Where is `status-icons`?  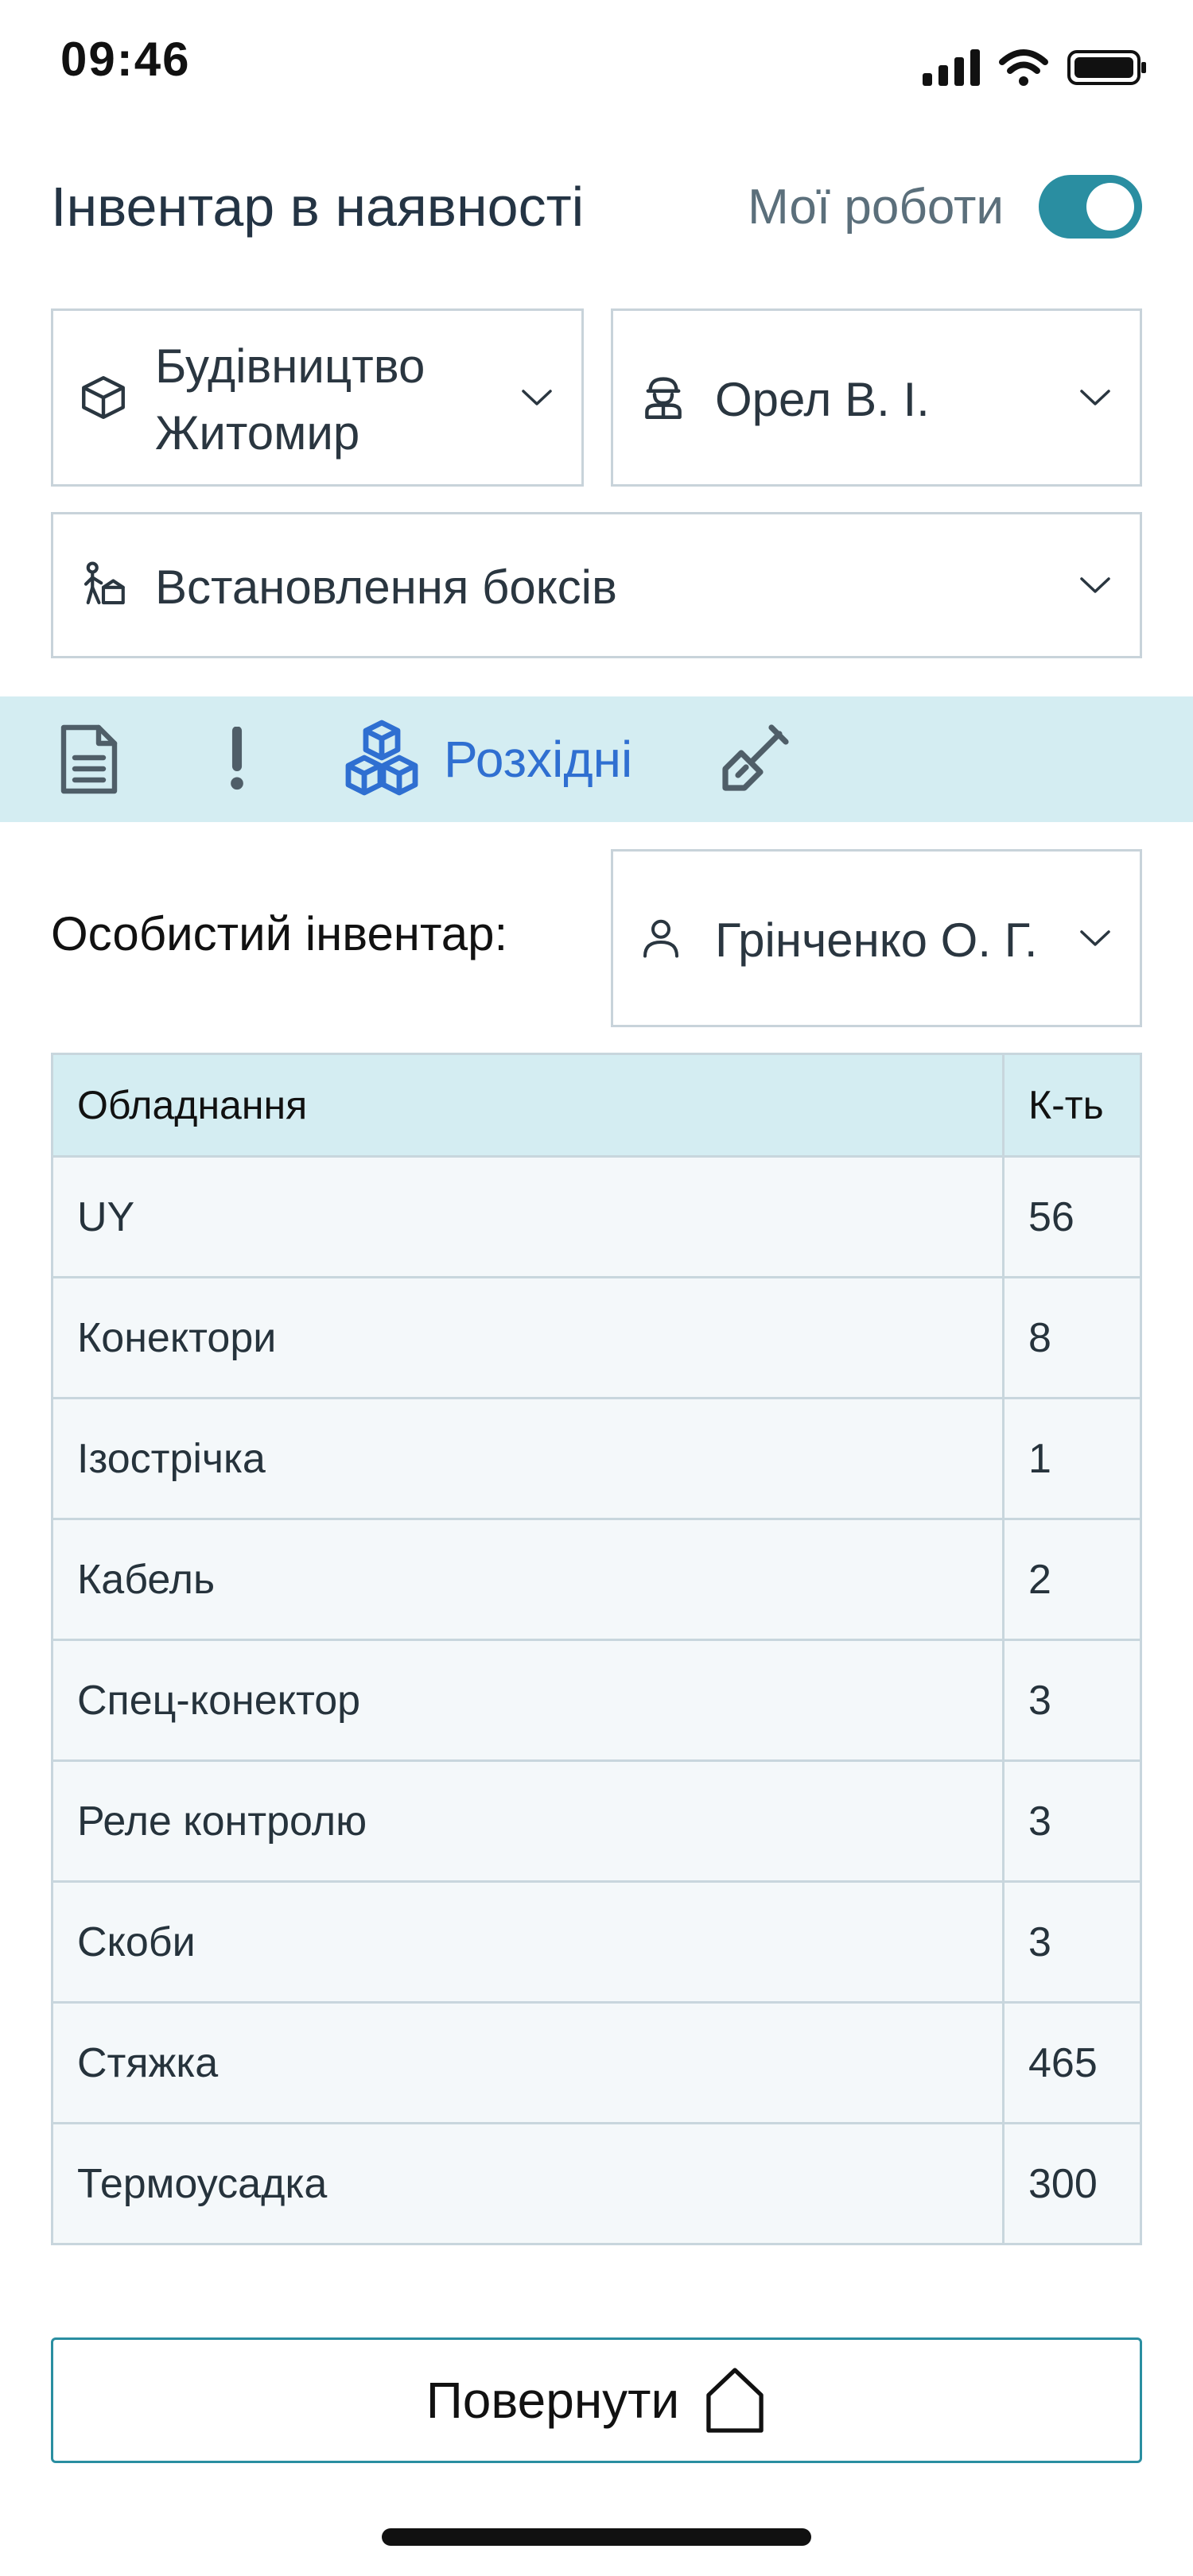
status-icons is located at coordinates (1035, 68).